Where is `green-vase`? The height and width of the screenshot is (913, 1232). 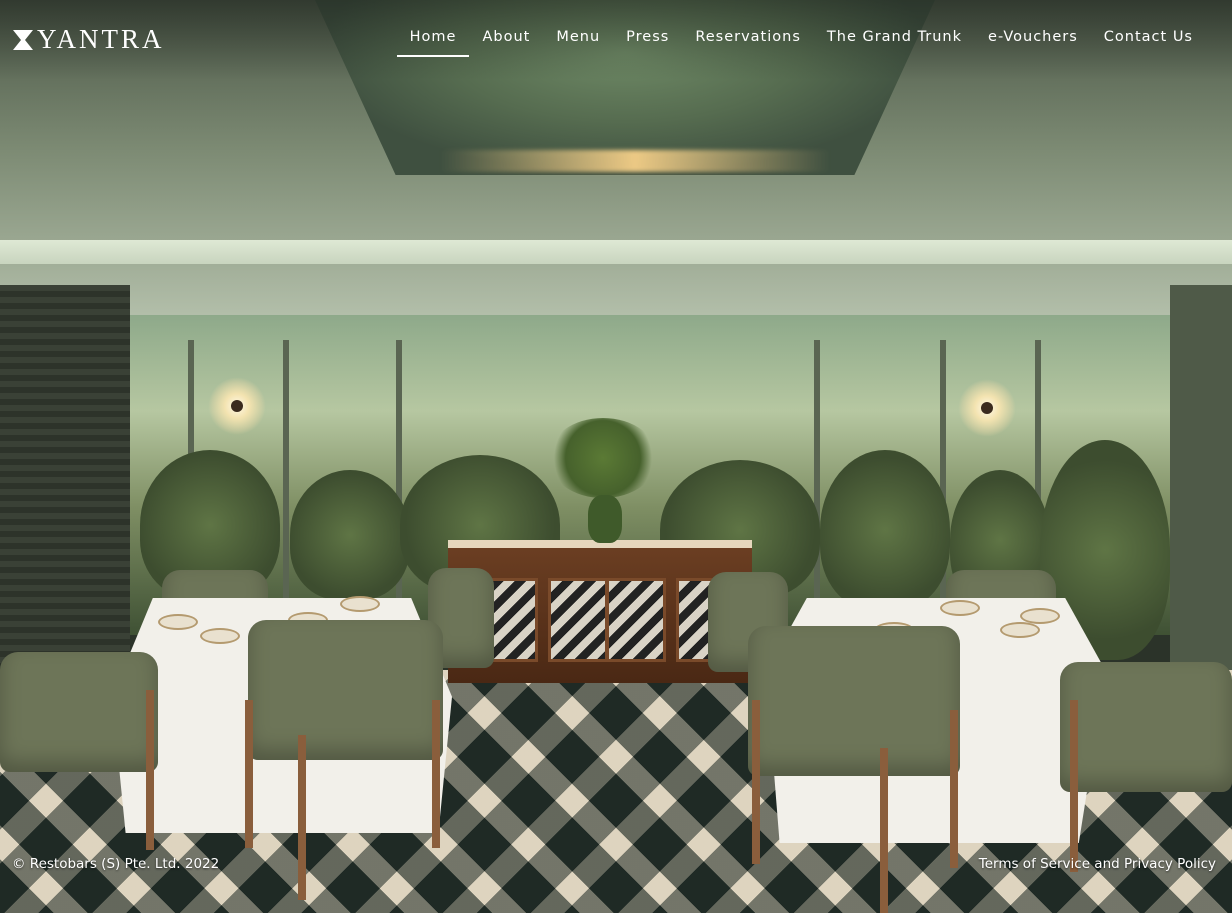
green-vase is located at coordinates (605, 519).